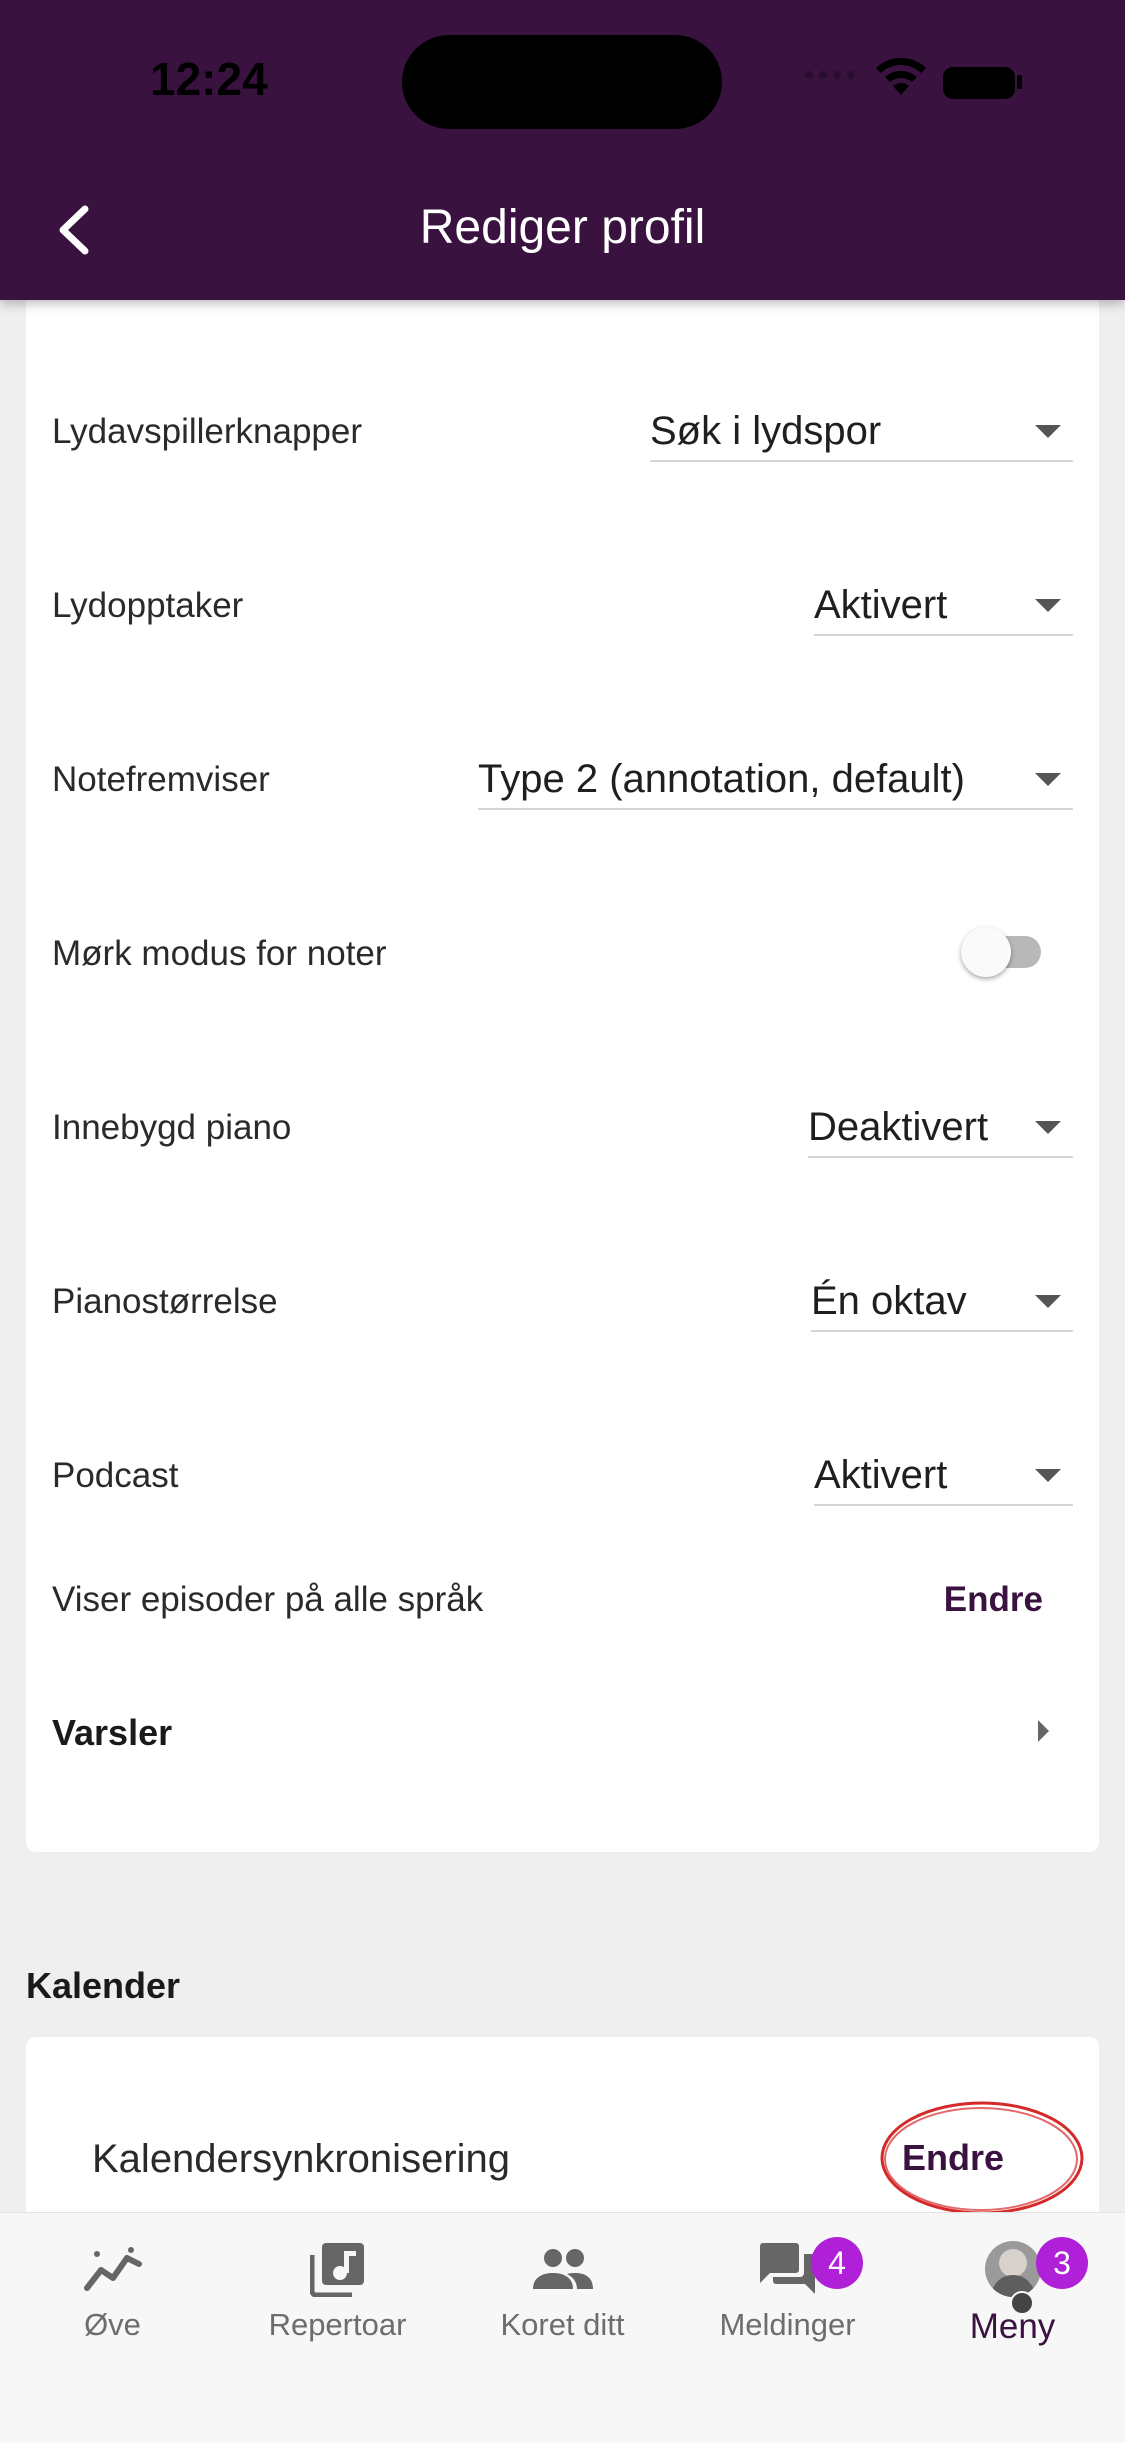  I want to click on built-in-piano-dropdown: Deaktivert, so click(940, 1128).